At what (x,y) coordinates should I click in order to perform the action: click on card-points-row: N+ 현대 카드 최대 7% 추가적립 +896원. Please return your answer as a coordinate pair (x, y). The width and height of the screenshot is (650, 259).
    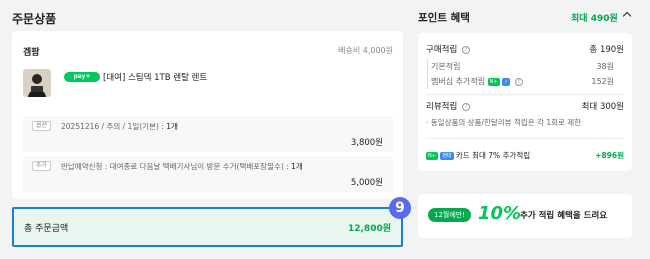
    Looking at the image, I should click on (525, 155).